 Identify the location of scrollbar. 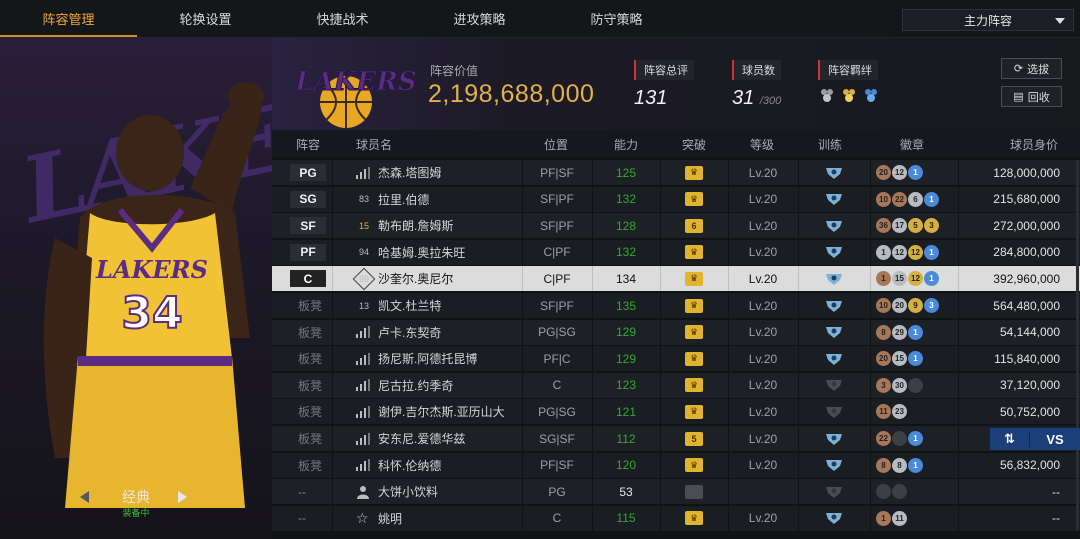
(1077, 345).